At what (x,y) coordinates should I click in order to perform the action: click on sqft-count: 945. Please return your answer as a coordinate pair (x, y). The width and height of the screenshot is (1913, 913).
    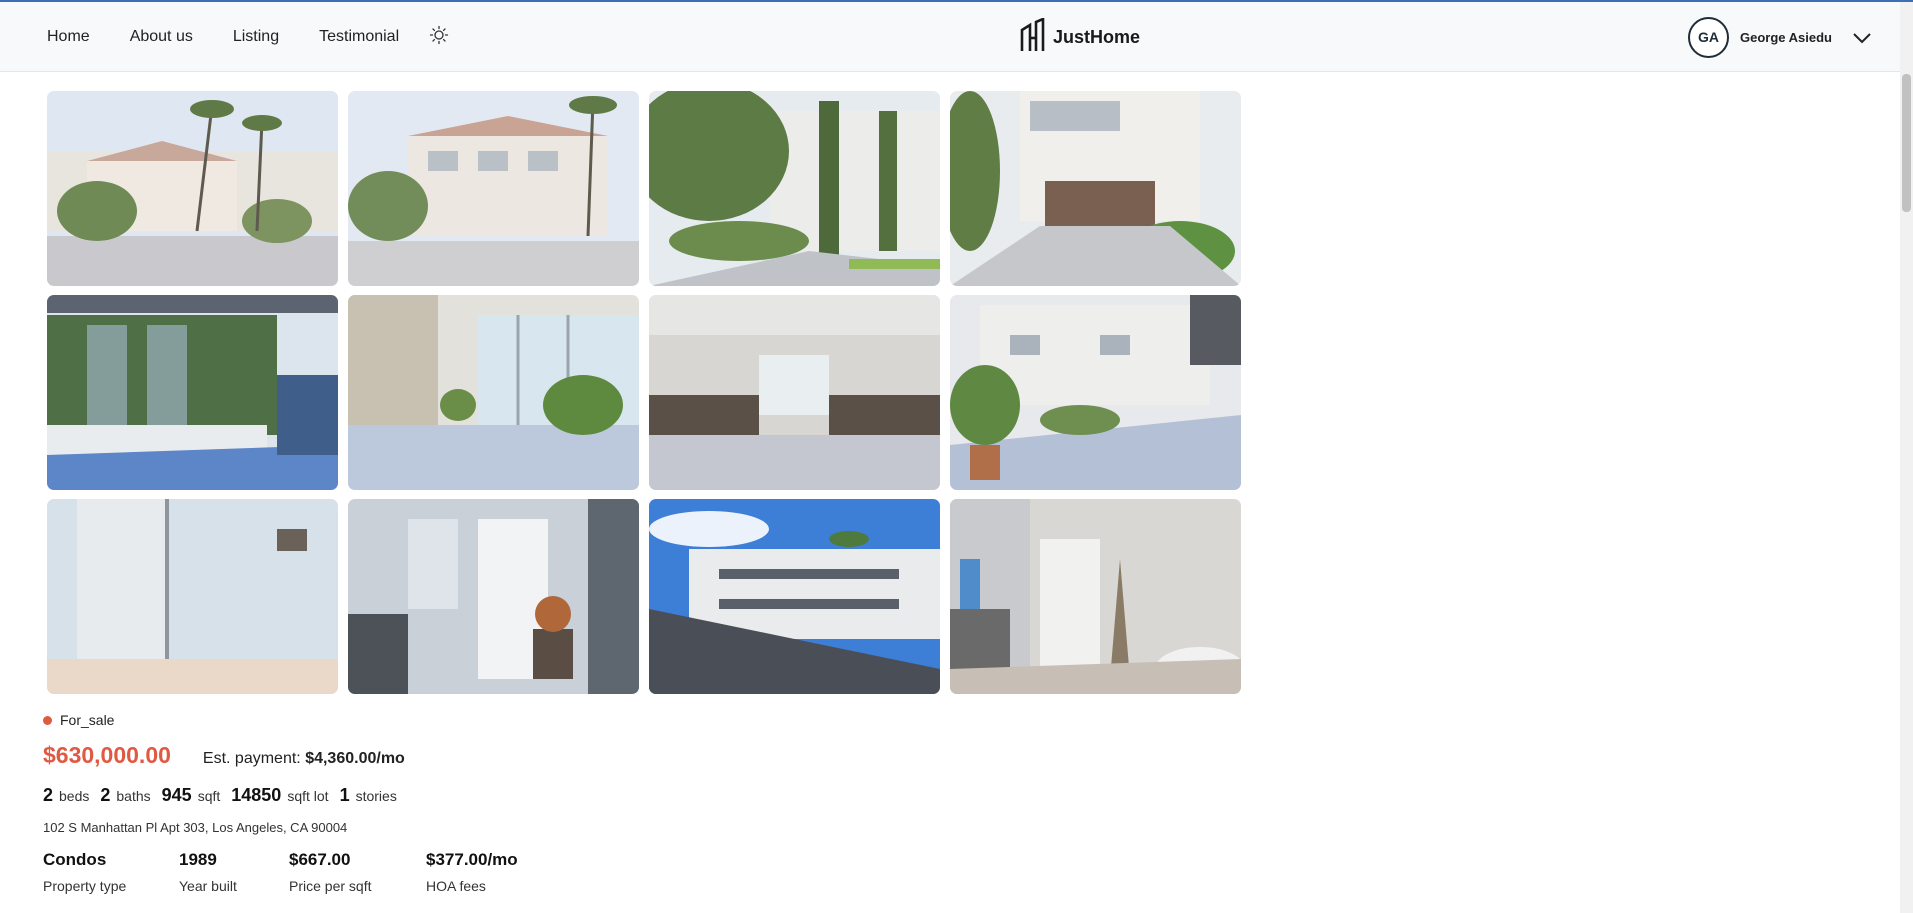
    Looking at the image, I should click on (176, 795).